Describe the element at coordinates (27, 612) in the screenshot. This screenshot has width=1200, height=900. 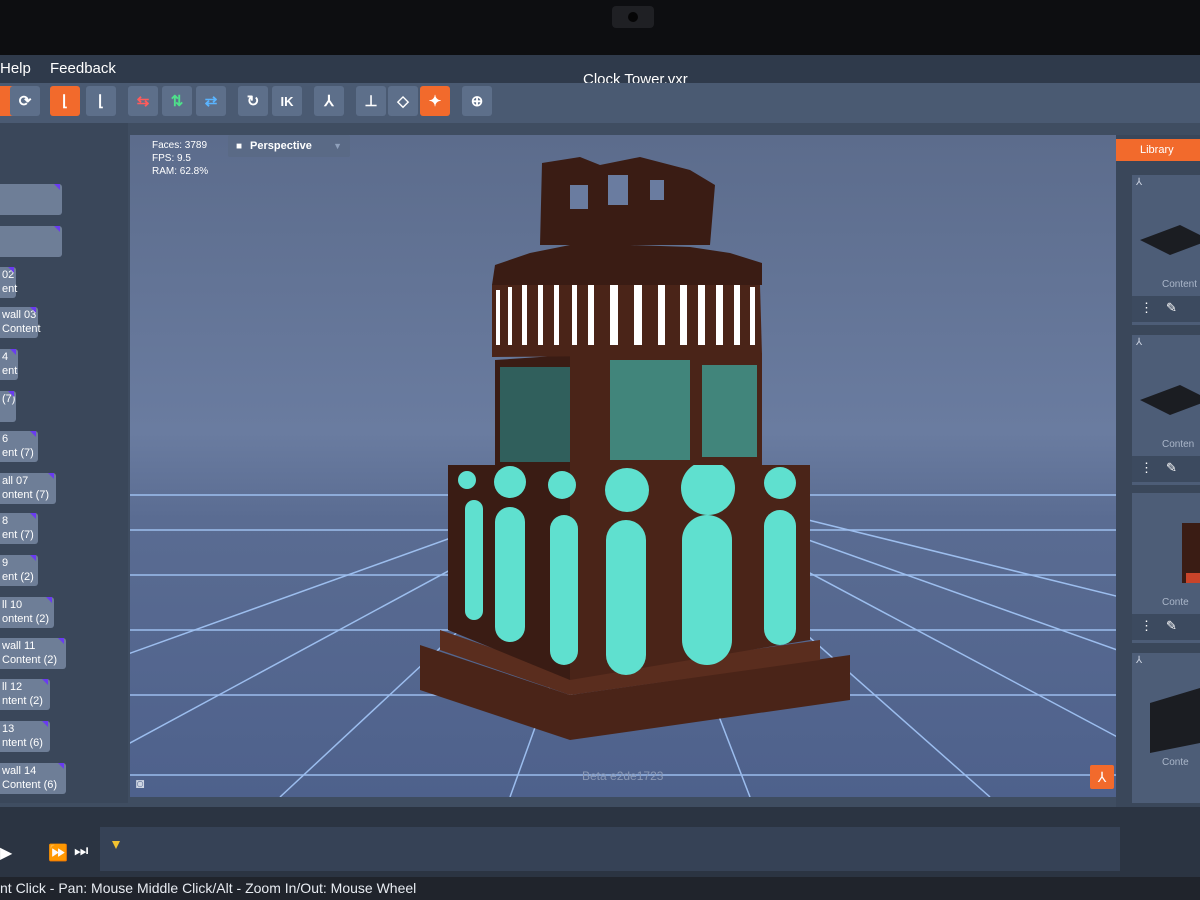
I see `outline-item: ll 10 ontent (2)` at that location.